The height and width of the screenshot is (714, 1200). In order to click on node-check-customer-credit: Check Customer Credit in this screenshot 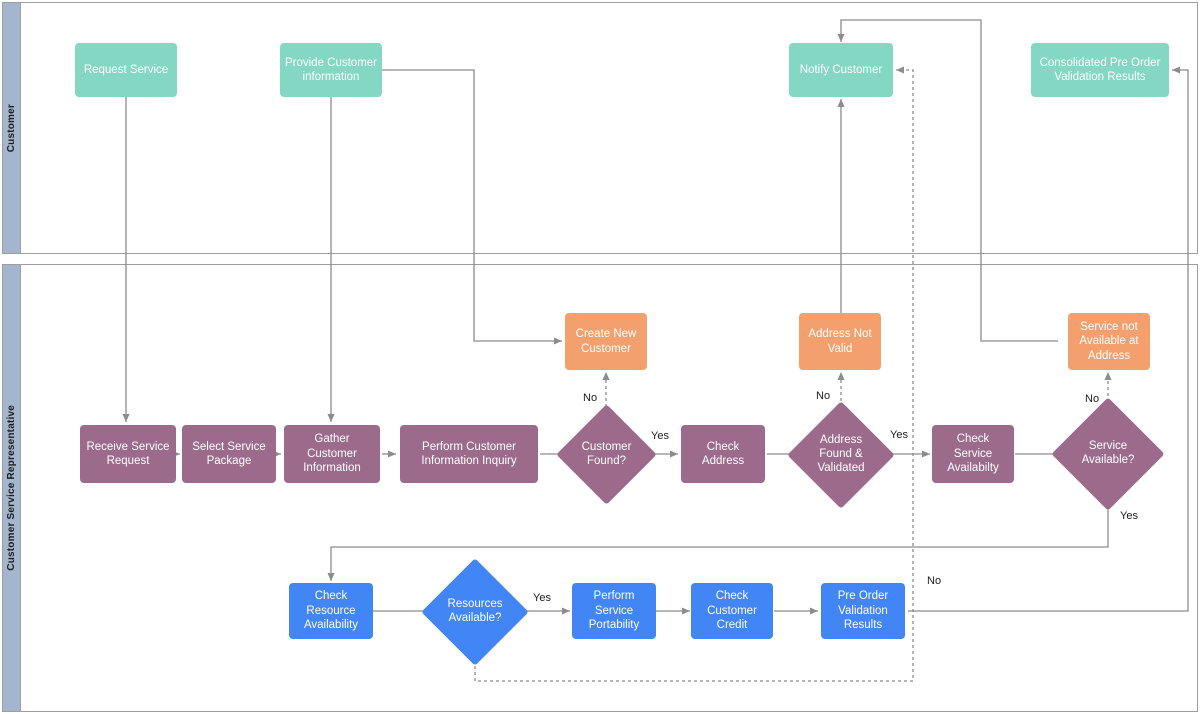, I will do `click(732, 611)`.